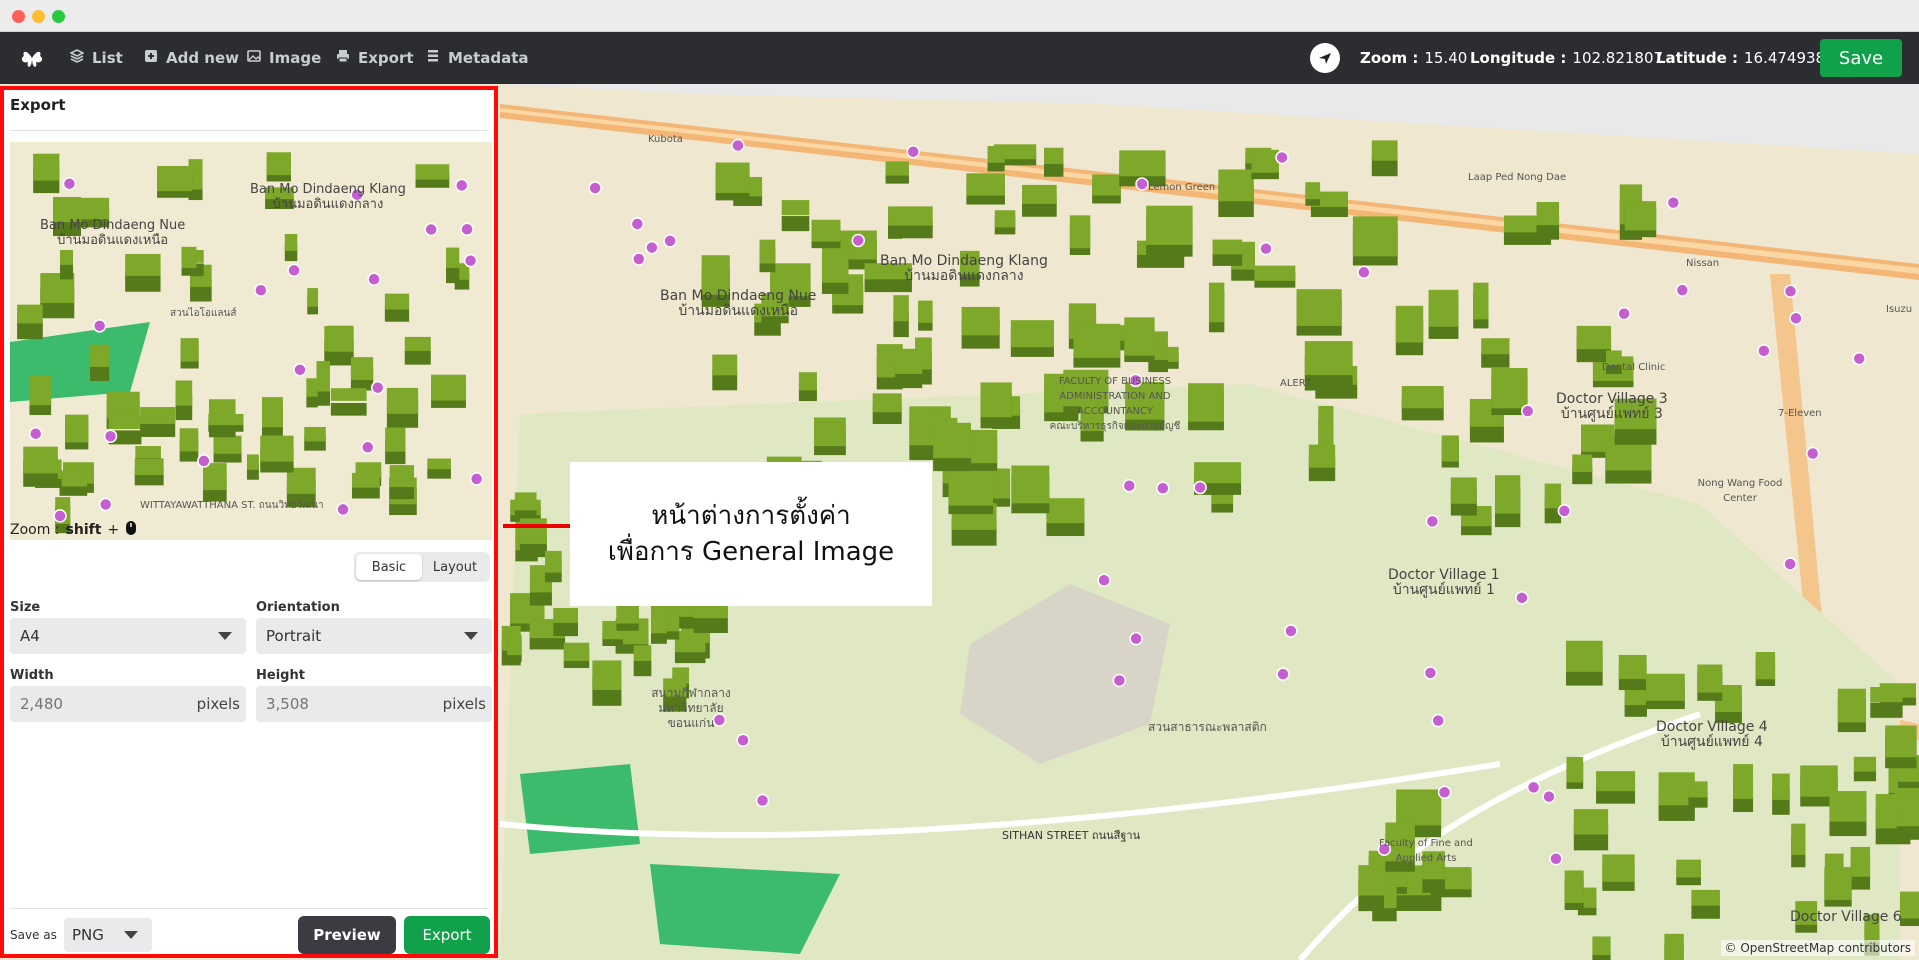  Describe the element at coordinates (151, 58) in the screenshot. I see `plus-square-icon` at that location.